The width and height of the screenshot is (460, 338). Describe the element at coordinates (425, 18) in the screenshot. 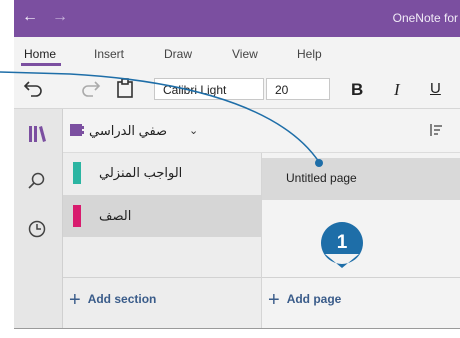

I see `app-title: OneNote for` at that location.